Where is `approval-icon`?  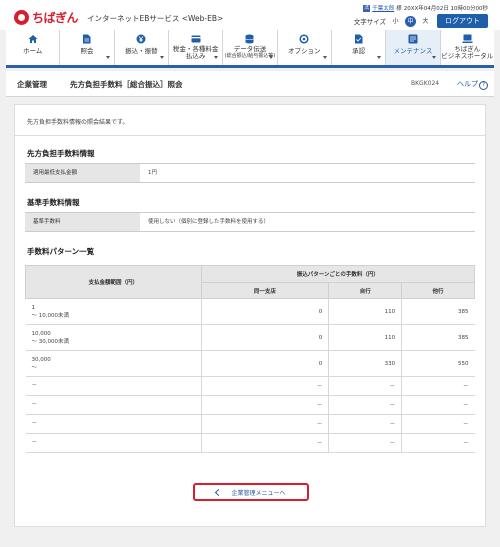
approval-icon is located at coordinates (358, 39).